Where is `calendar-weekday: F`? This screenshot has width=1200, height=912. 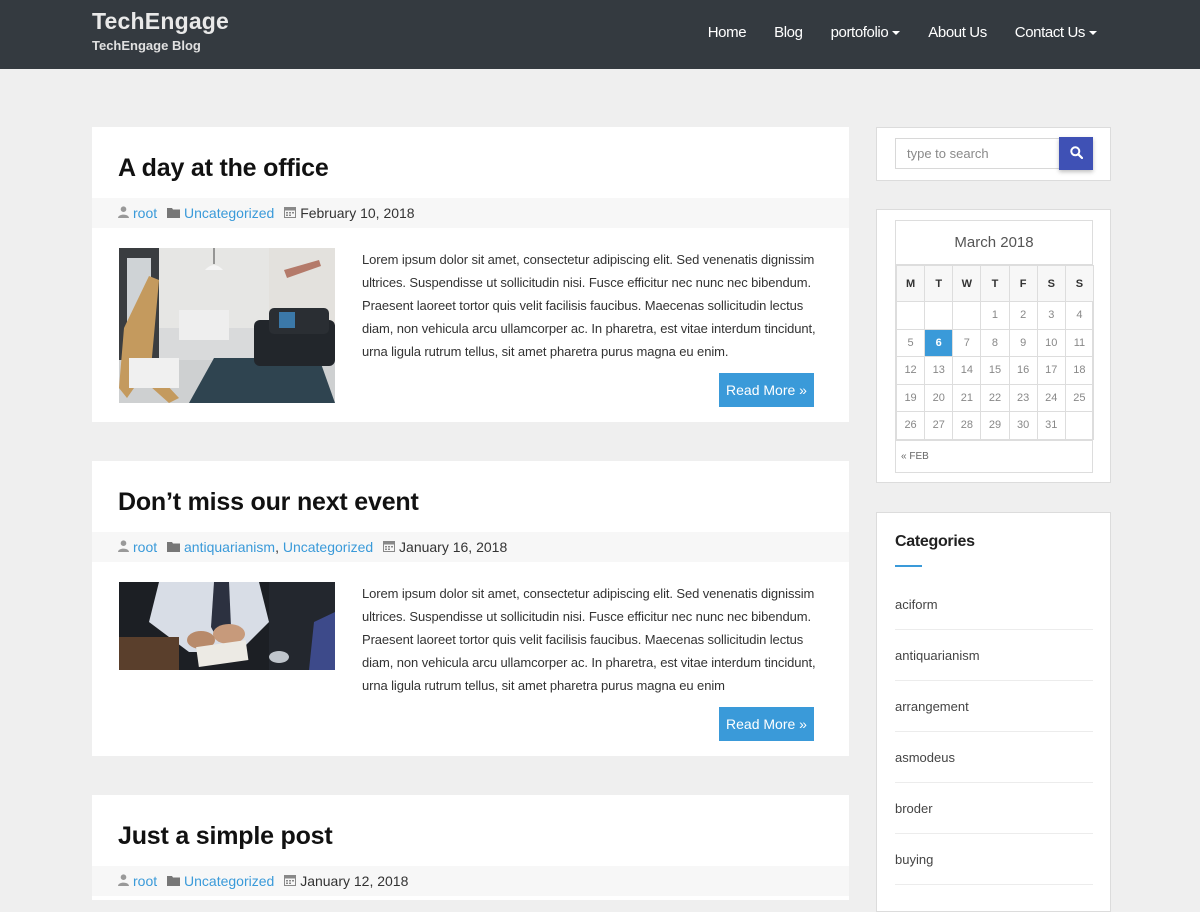 calendar-weekday: F is located at coordinates (1023, 283).